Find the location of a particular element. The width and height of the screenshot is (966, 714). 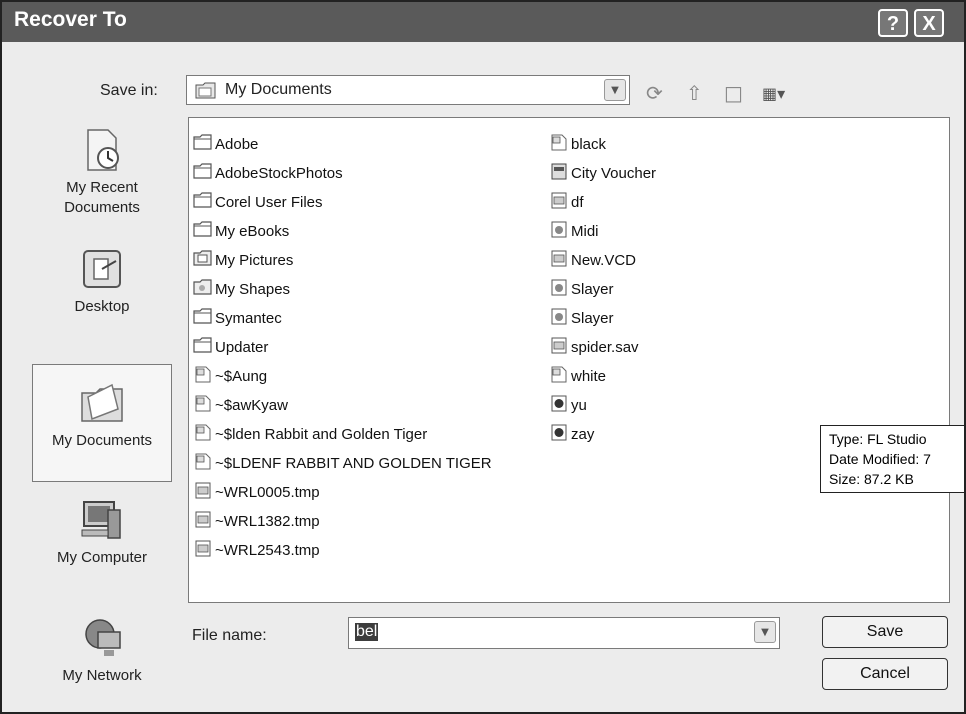

file-item-name: yu is located at coordinates (579, 405).